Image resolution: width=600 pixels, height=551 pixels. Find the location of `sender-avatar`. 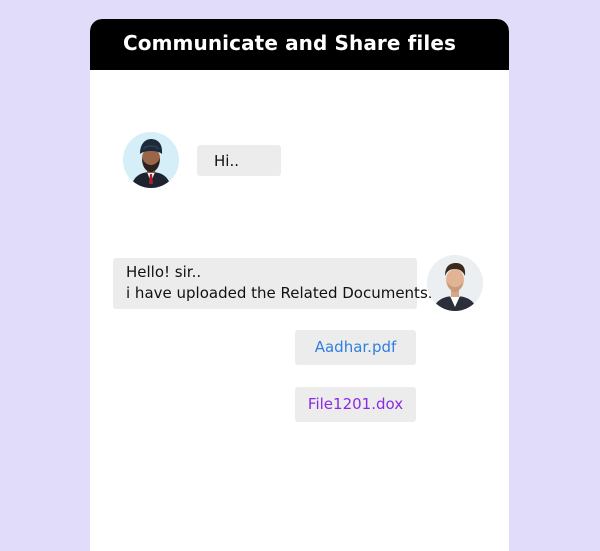

sender-avatar is located at coordinates (151, 160).